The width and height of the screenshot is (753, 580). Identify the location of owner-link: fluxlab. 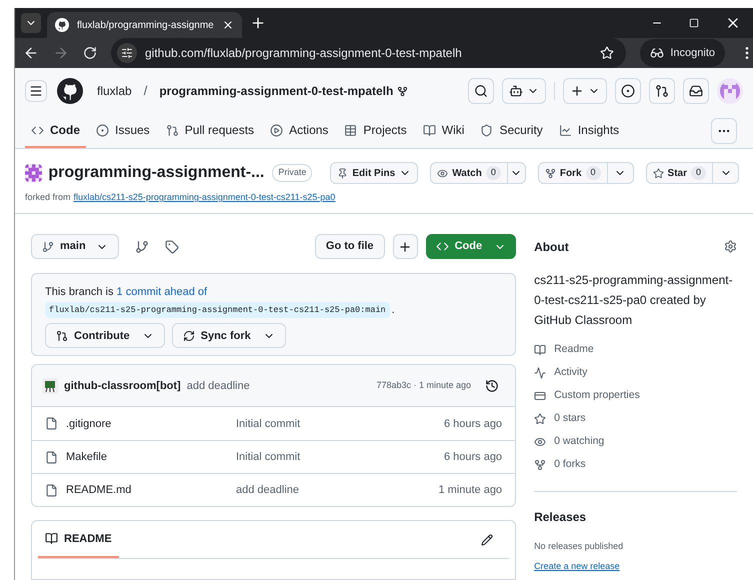
(114, 91).